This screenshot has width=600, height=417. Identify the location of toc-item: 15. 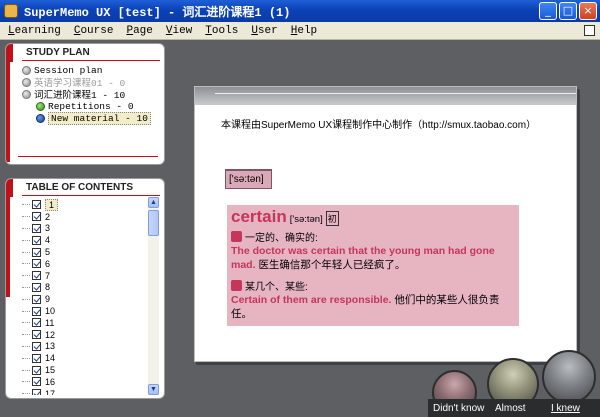
(86, 370).